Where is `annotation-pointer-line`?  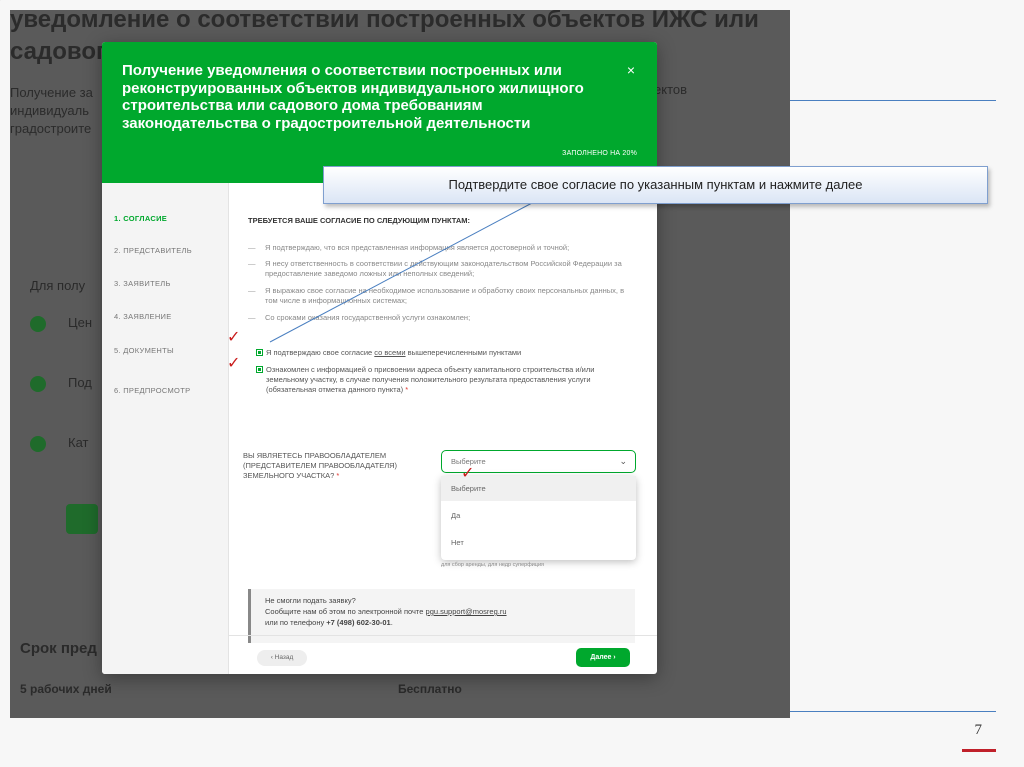
annotation-pointer-line is located at coordinates (401, 272).